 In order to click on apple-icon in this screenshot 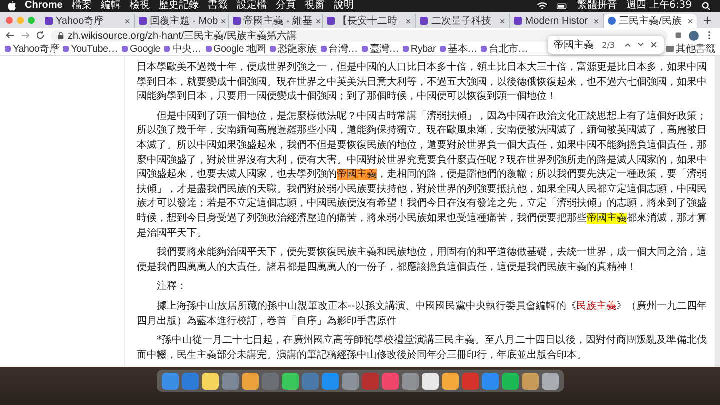, I will do `click(12, 6)`.